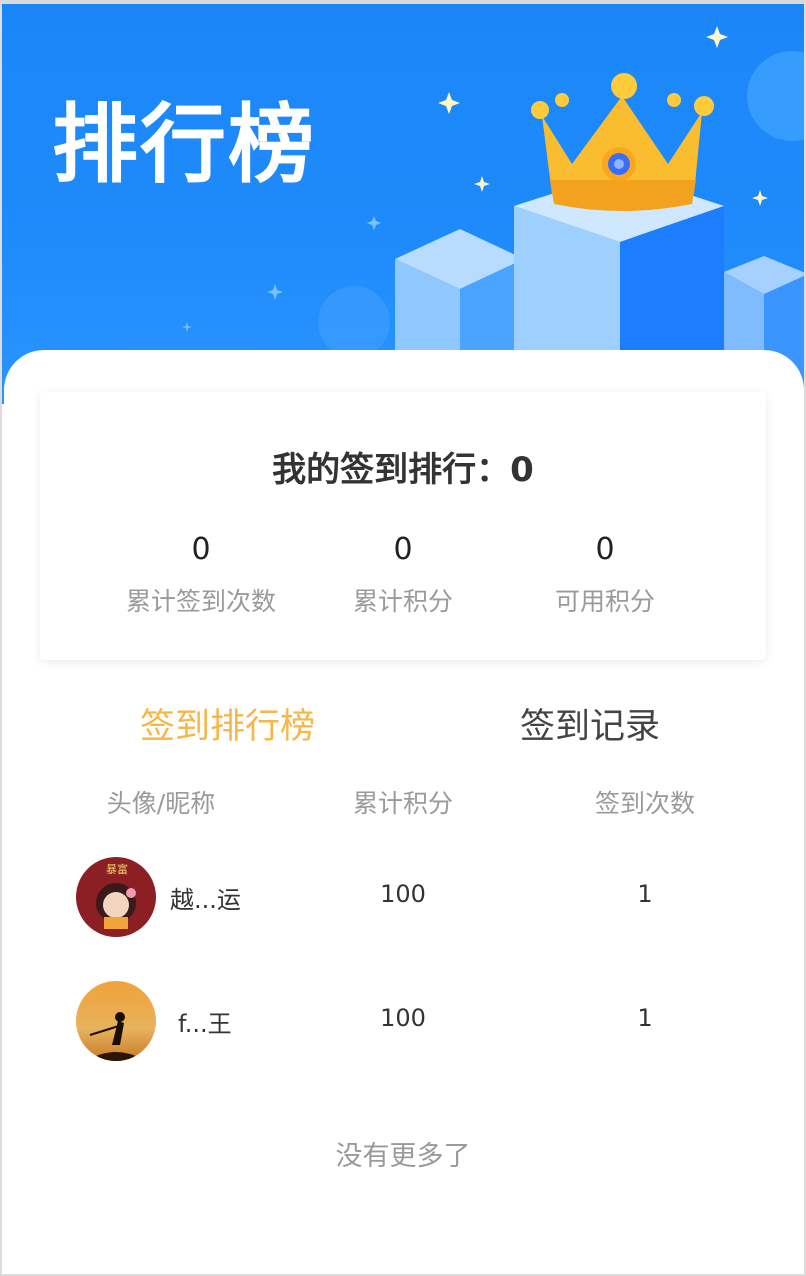  Describe the element at coordinates (117, 869) in the screenshot. I see `svg-text: 暴富` at that location.